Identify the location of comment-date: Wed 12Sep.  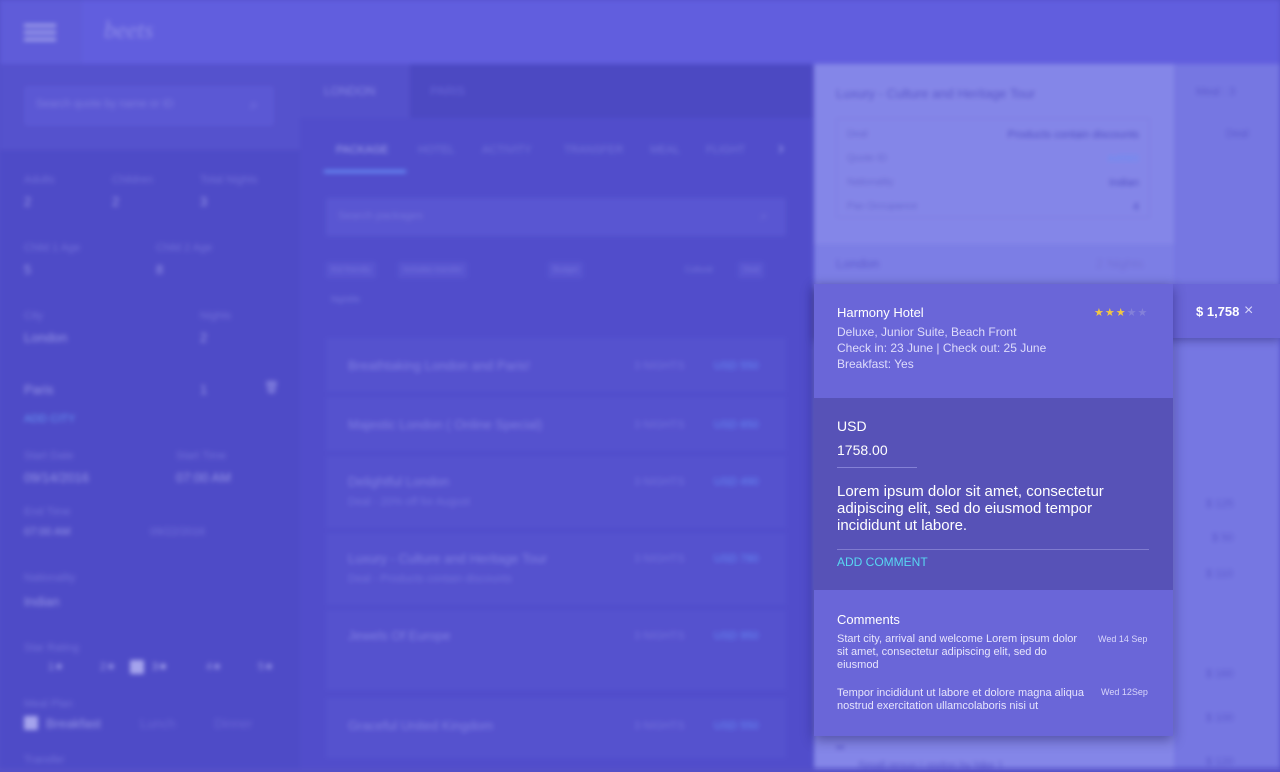
(1124, 692).